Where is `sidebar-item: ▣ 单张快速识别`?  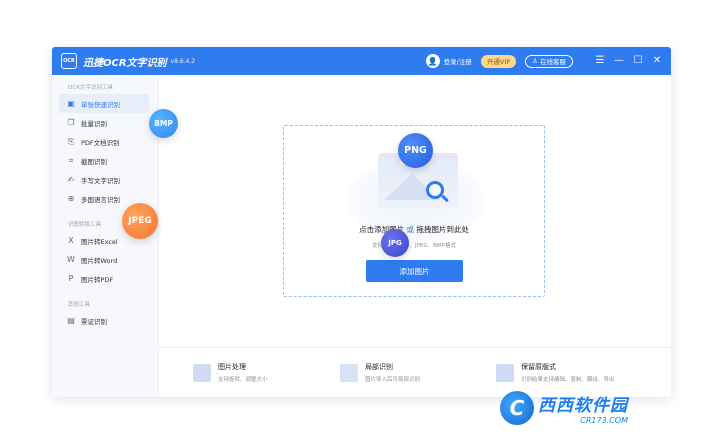
sidebar-item: ▣ 单张快速识别 is located at coordinates (104, 103).